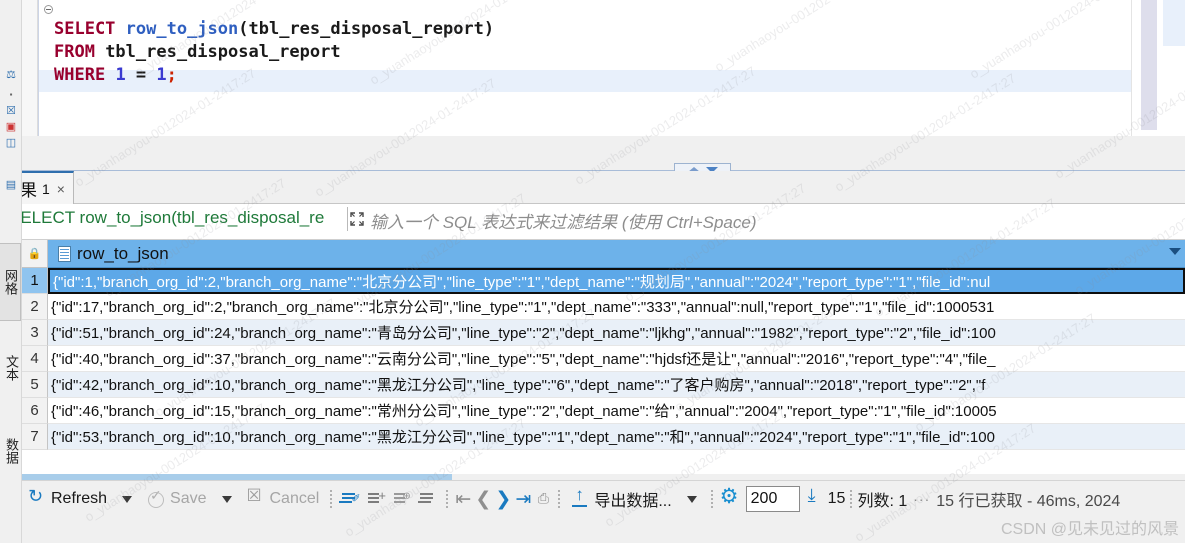 The height and width of the screenshot is (545, 1185). Describe the element at coordinates (178, 218) in the screenshot. I see `filter-query-text: SELECT row_to_json(tbl_res_disposal_re` at that location.